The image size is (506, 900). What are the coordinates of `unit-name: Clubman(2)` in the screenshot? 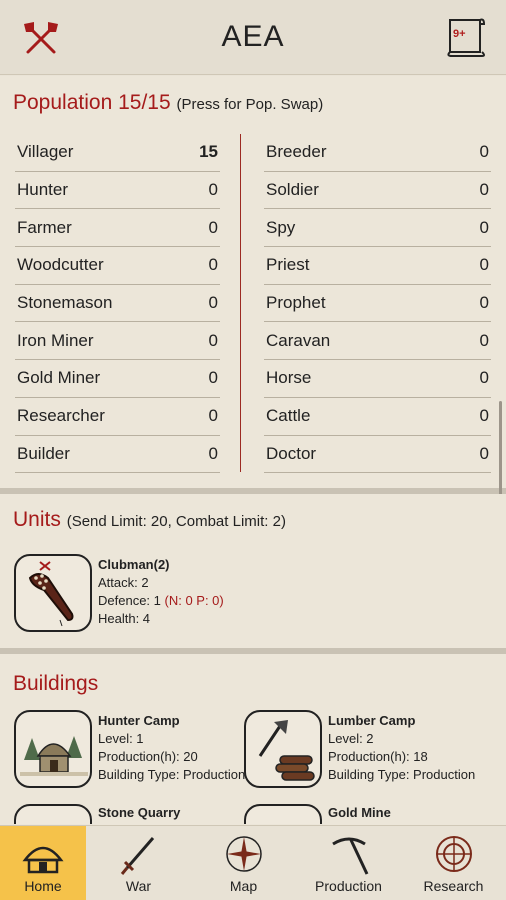 It's located at (134, 564).